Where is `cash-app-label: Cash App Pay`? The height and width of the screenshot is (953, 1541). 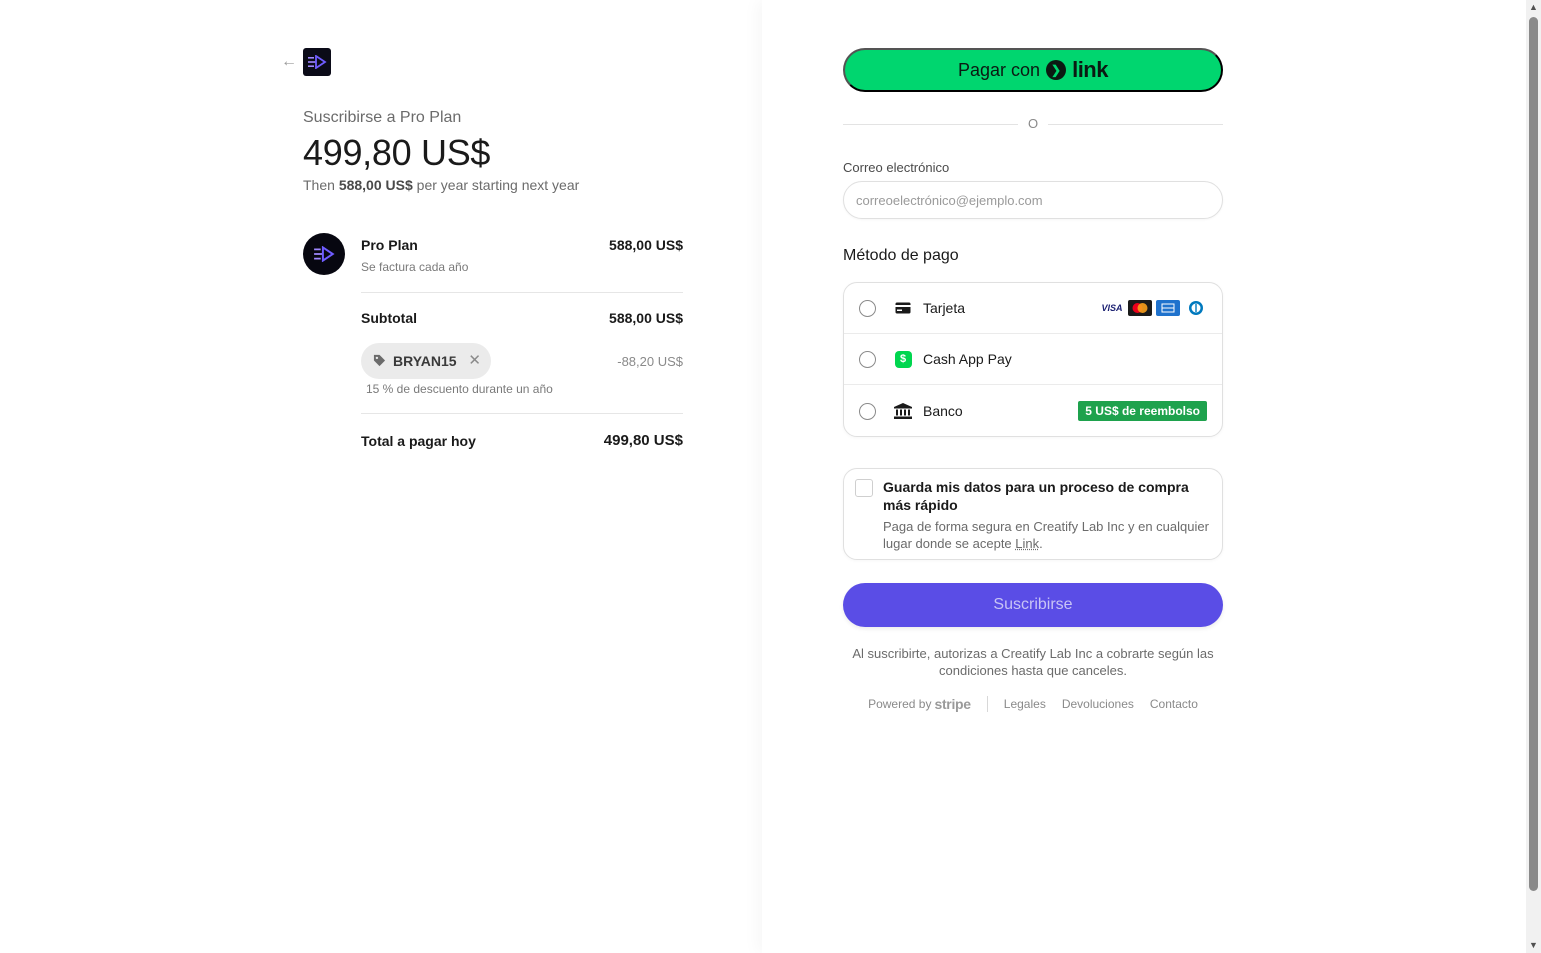 cash-app-label: Cash App Pay is located at coordinates (967, 359).